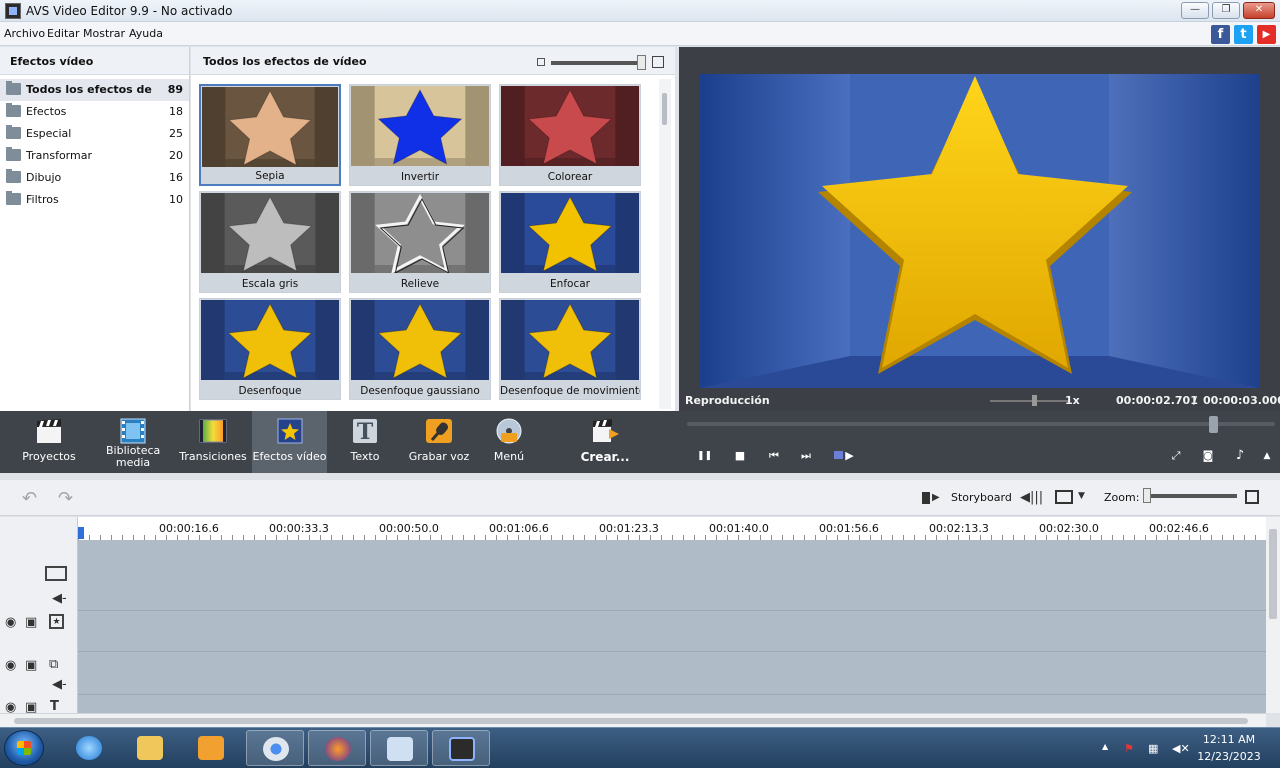 The height and width of the screenshot is (768, 1280). I want to click on effect-tile: Sepia, so click(270, 135).